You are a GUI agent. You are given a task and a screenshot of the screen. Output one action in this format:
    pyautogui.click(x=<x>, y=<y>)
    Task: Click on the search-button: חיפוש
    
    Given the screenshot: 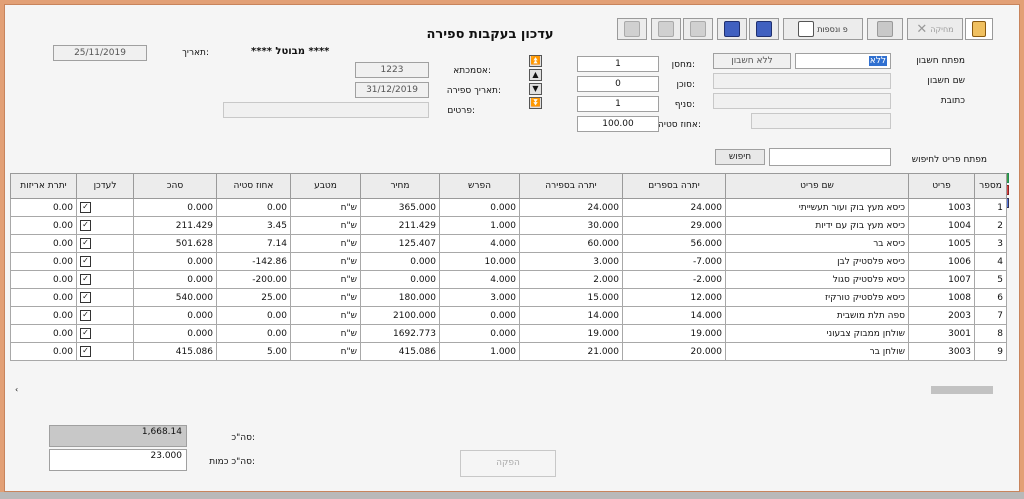 What is the action you would take?
    pyautogui.click(x=740, y=157)
    